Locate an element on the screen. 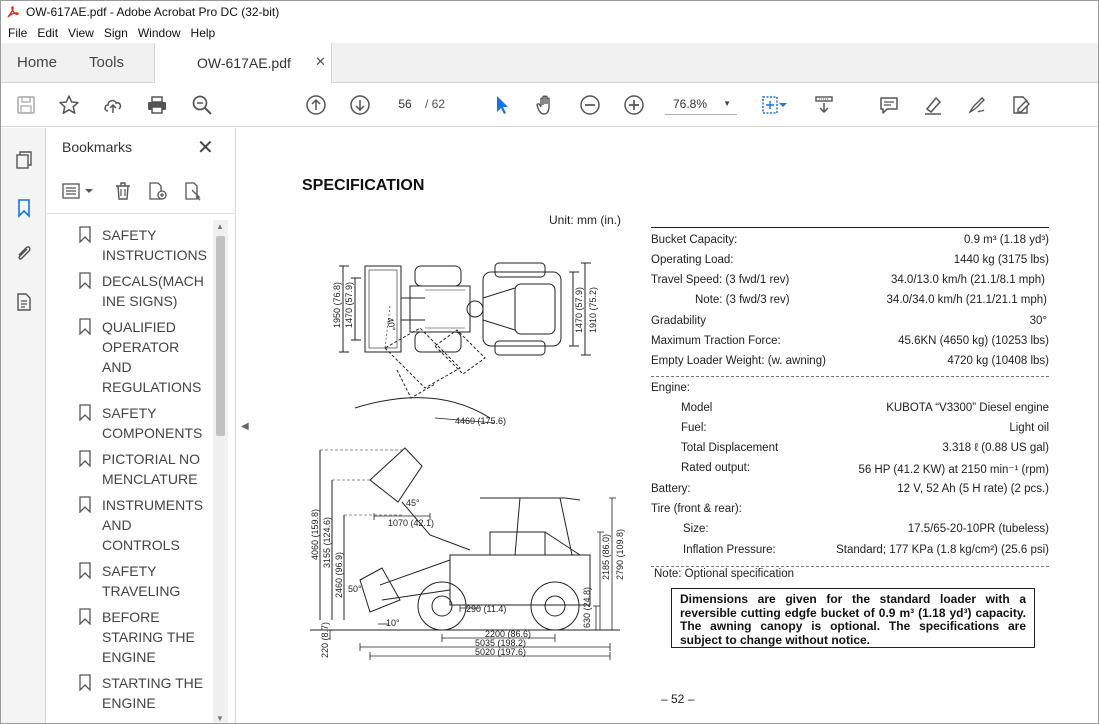 This screenshot has height=724, width=1099. panel-splitter: ◀ is located at coordinates (245, 425).